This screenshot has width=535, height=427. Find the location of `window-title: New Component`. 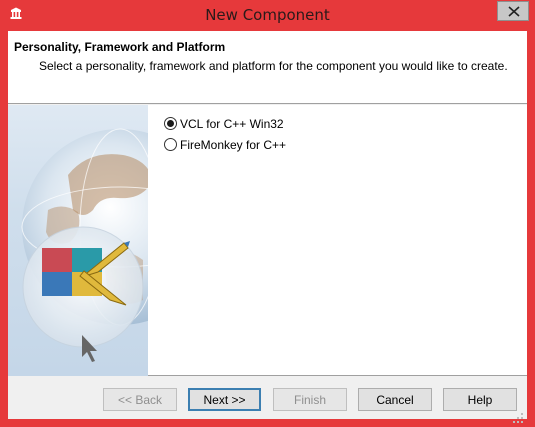

window-title: New Component is located at coordinates (267, 15).